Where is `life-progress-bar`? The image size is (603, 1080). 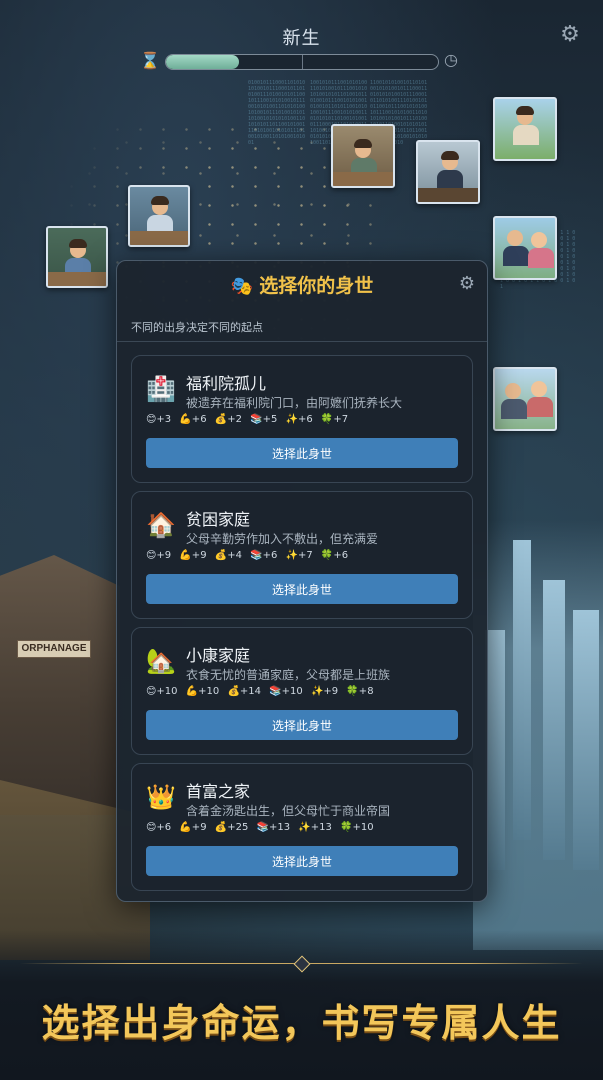
life-progress-bar is located at coordinates (302, 62).